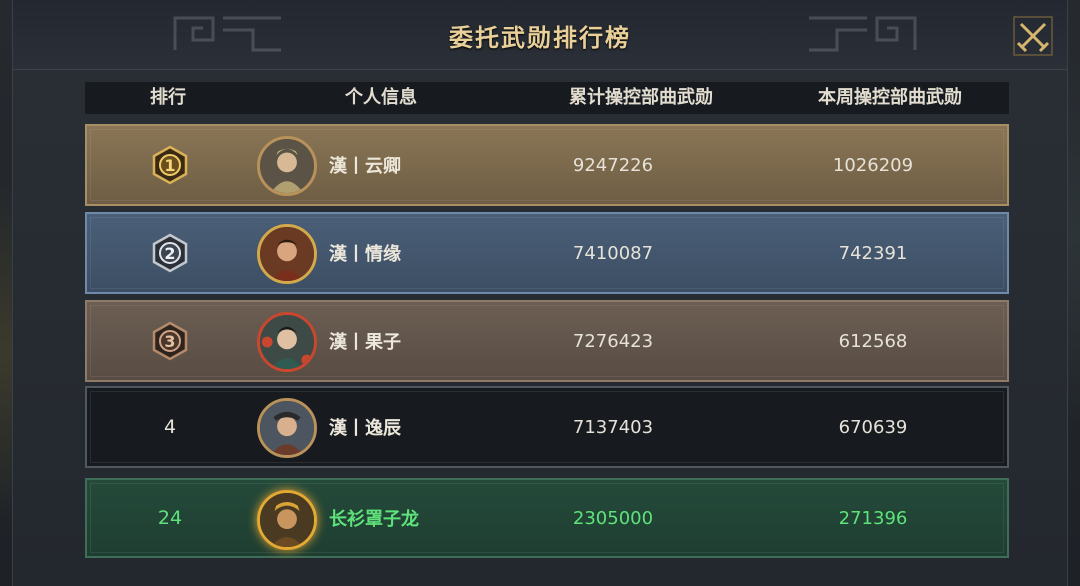 This screenshot has width=1080, height=586. I want to click on table-header: 排行 个人信息 累计操控部曲武勋 本周操控部曲武勋, so click(547, 98).